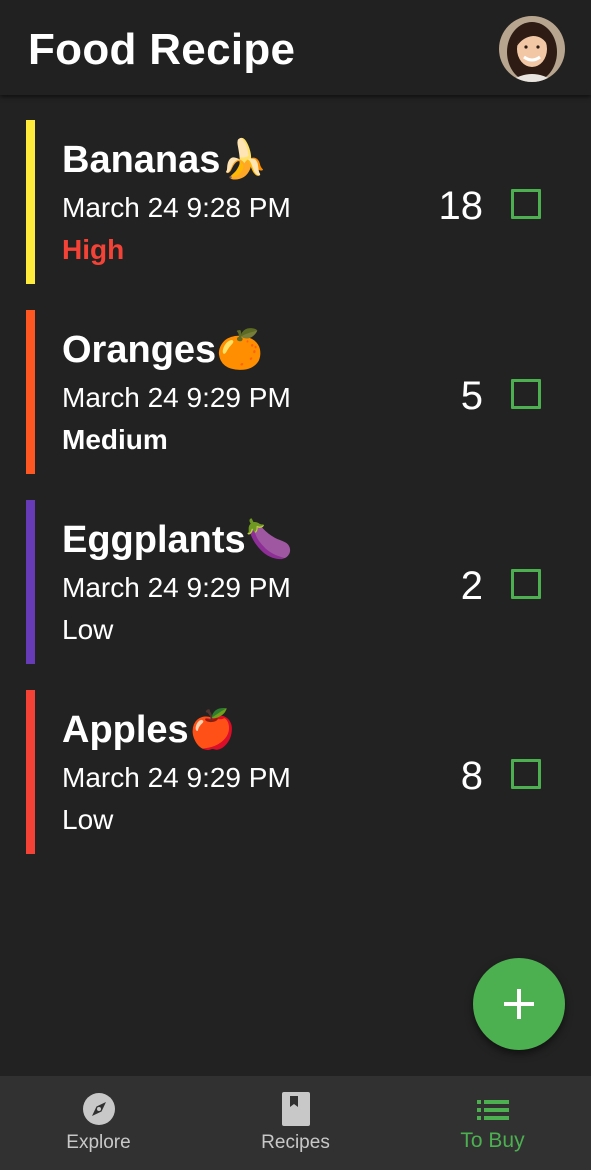 This screenshot has height=1170, width=591. What do you see at coordinates (163, 350) in the screenshot?
I see `item-name: Oranges🍊` at bounding box center [163, 350].